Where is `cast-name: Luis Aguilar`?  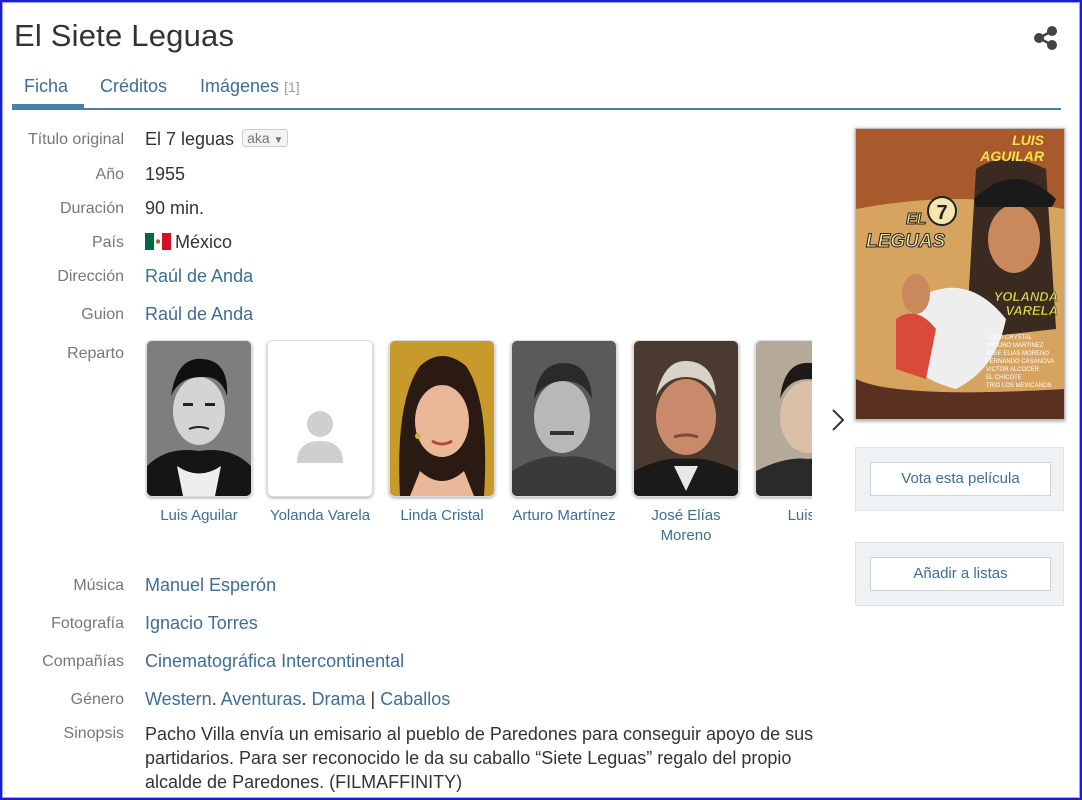 cast-name: Luis Aguilar is located at coordinates (199, 515).